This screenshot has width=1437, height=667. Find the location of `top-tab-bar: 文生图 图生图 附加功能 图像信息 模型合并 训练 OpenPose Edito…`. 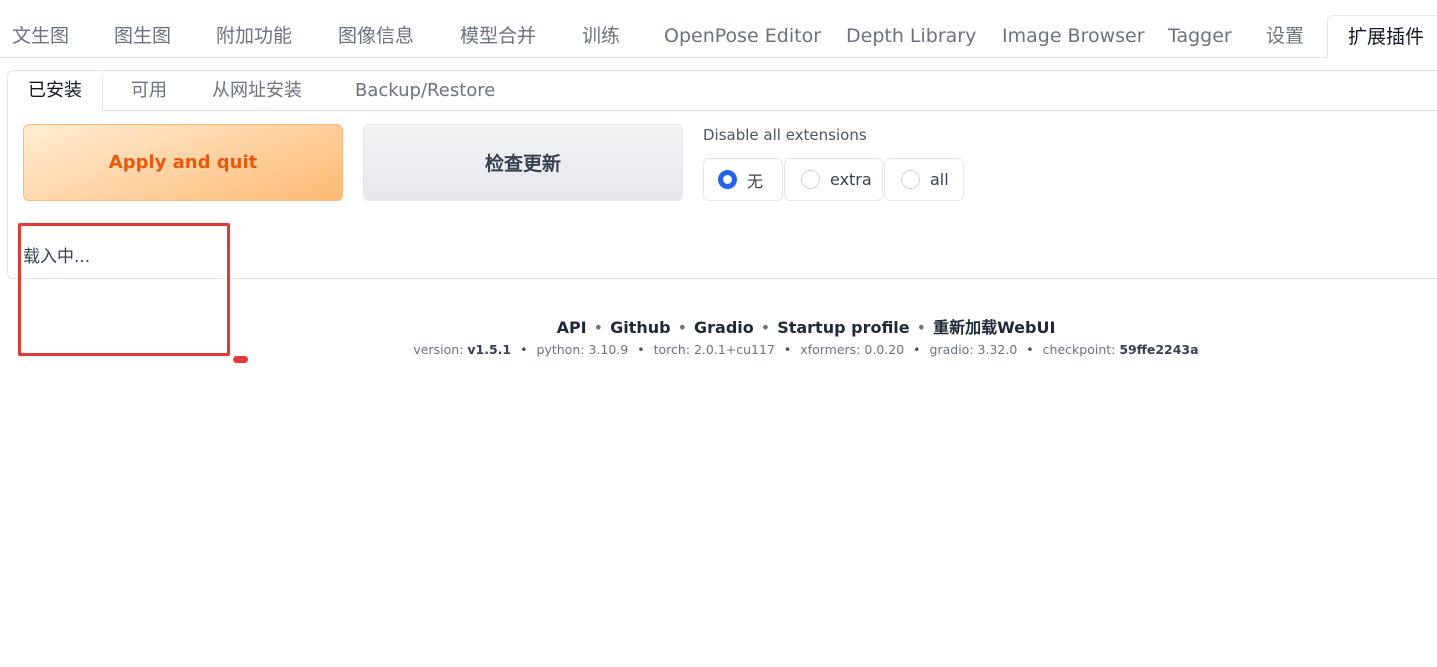

top-tab-bar: 文生图 图生图 附加功能 图像信息 模型合并 训练 OpenPose Edito… is located at coordinates (718, 29).